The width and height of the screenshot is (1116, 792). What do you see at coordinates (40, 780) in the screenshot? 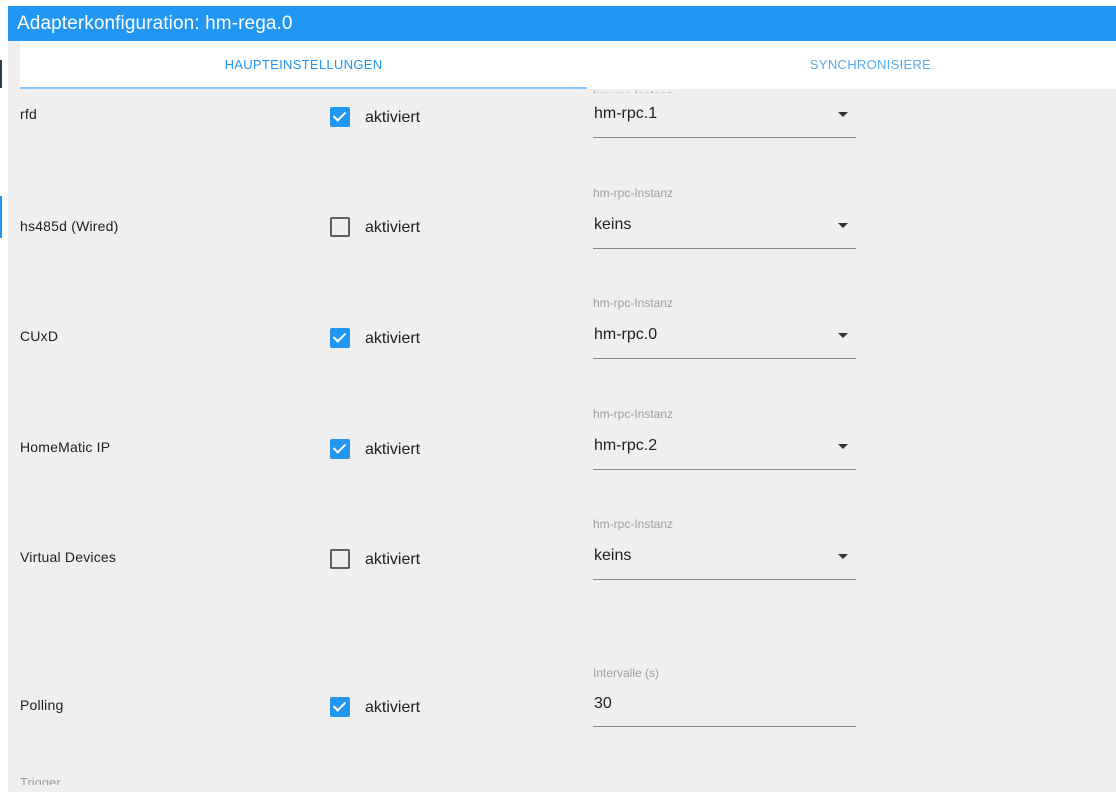
I see `trigger-section-label: Trigger` at bounding box center [40, 780].